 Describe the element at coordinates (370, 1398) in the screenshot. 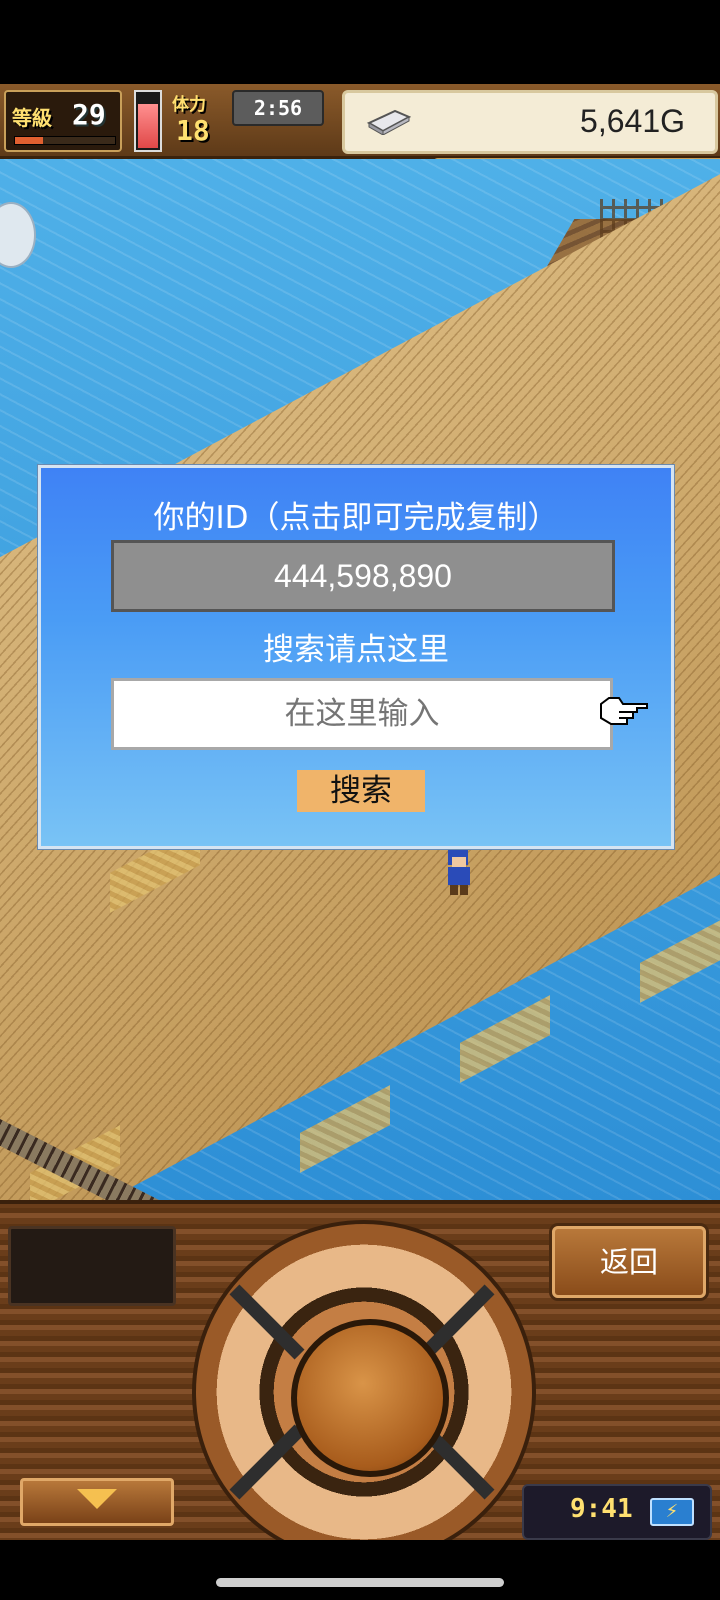

I see `dpad-center-button` at that location.